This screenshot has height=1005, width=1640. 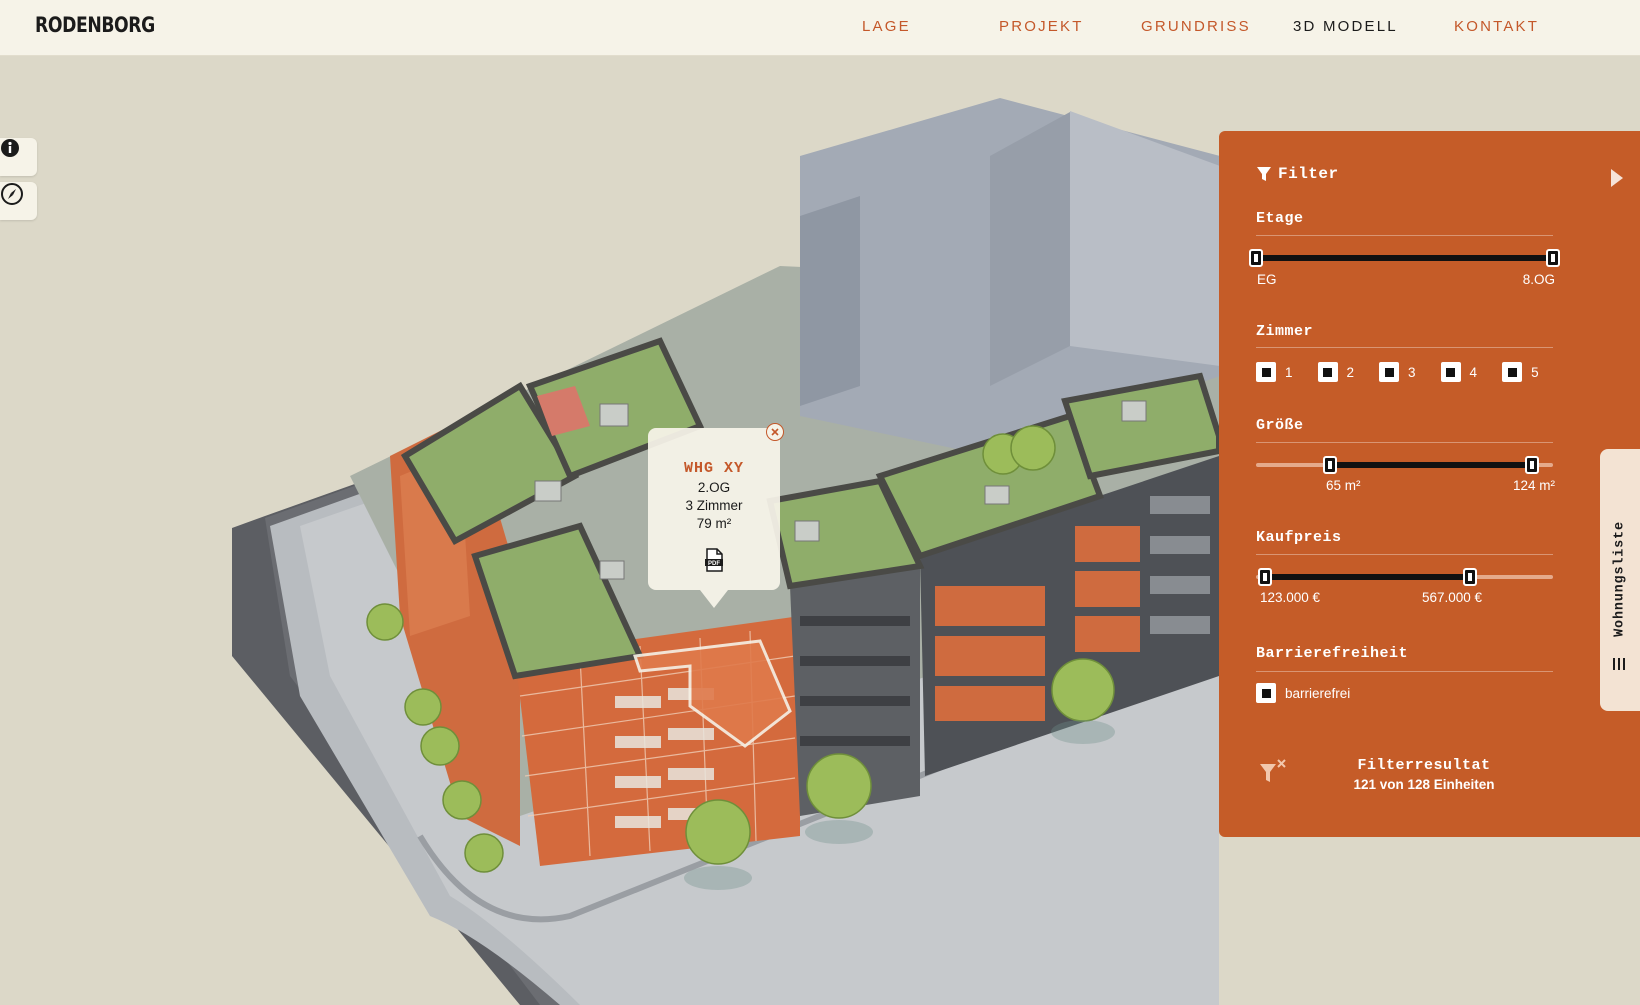 What do you see at coordinates (1267, 279) in the screenshot?
I see `etage-min-value: EG` at bounding box center [1267, 279].